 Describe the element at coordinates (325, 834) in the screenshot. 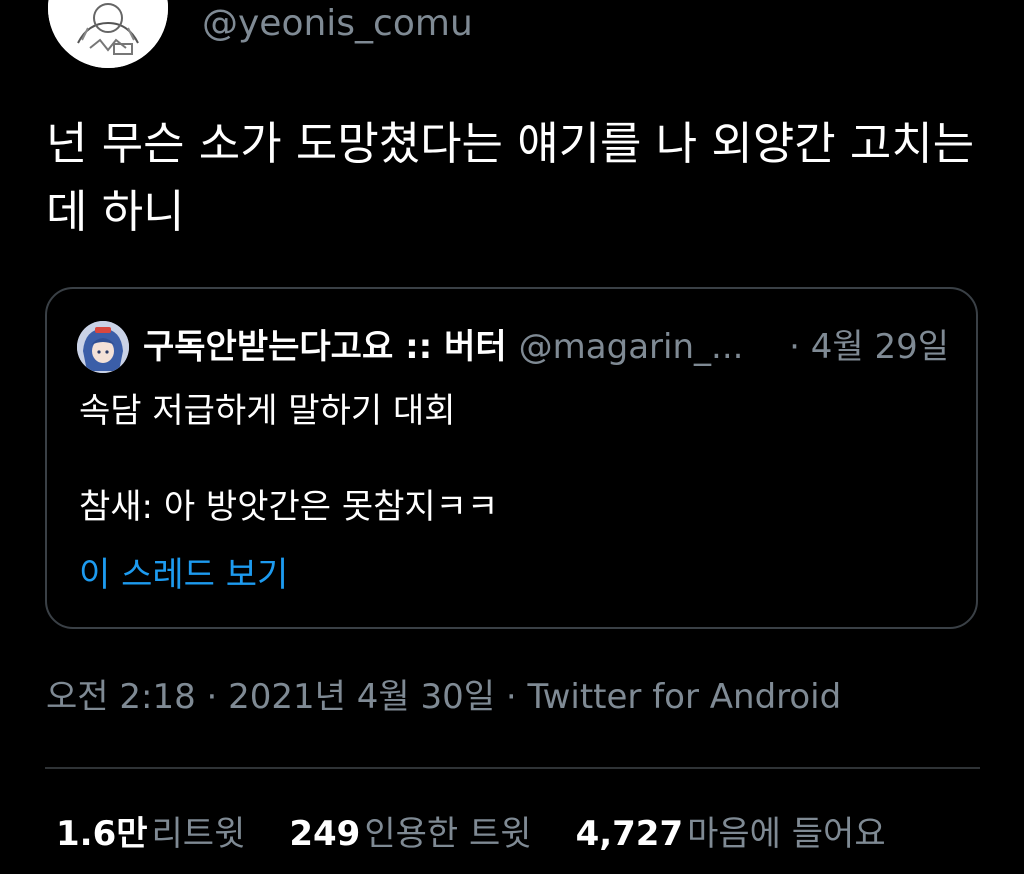

I see `quote-tweets-count: 249` at that location.